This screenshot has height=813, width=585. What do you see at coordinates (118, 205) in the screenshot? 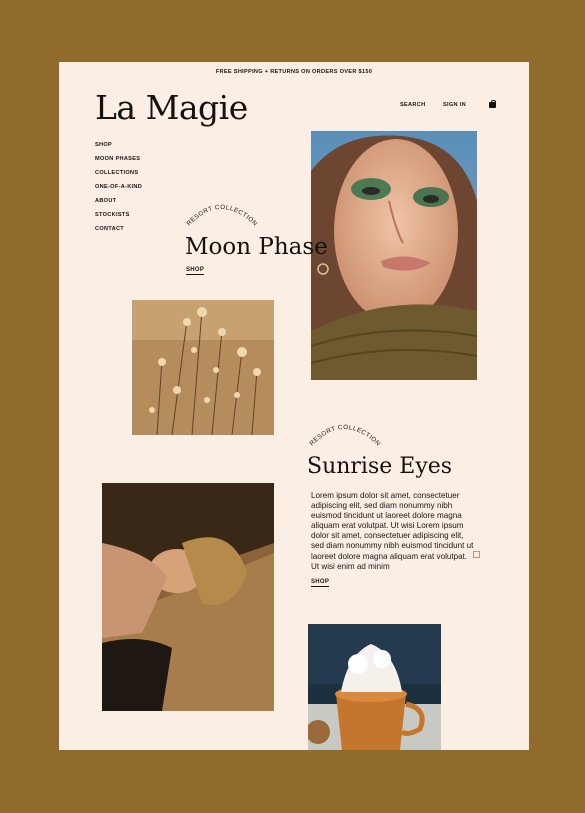
I see `nav-item-about: ABOUT` at bounding box center [118, 205].